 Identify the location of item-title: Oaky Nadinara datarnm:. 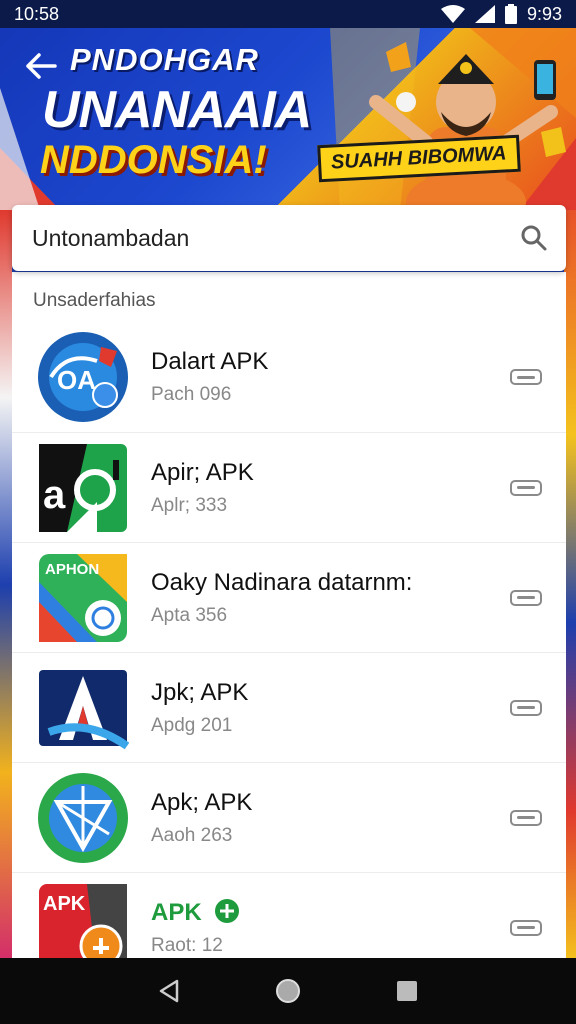
(282, 582).